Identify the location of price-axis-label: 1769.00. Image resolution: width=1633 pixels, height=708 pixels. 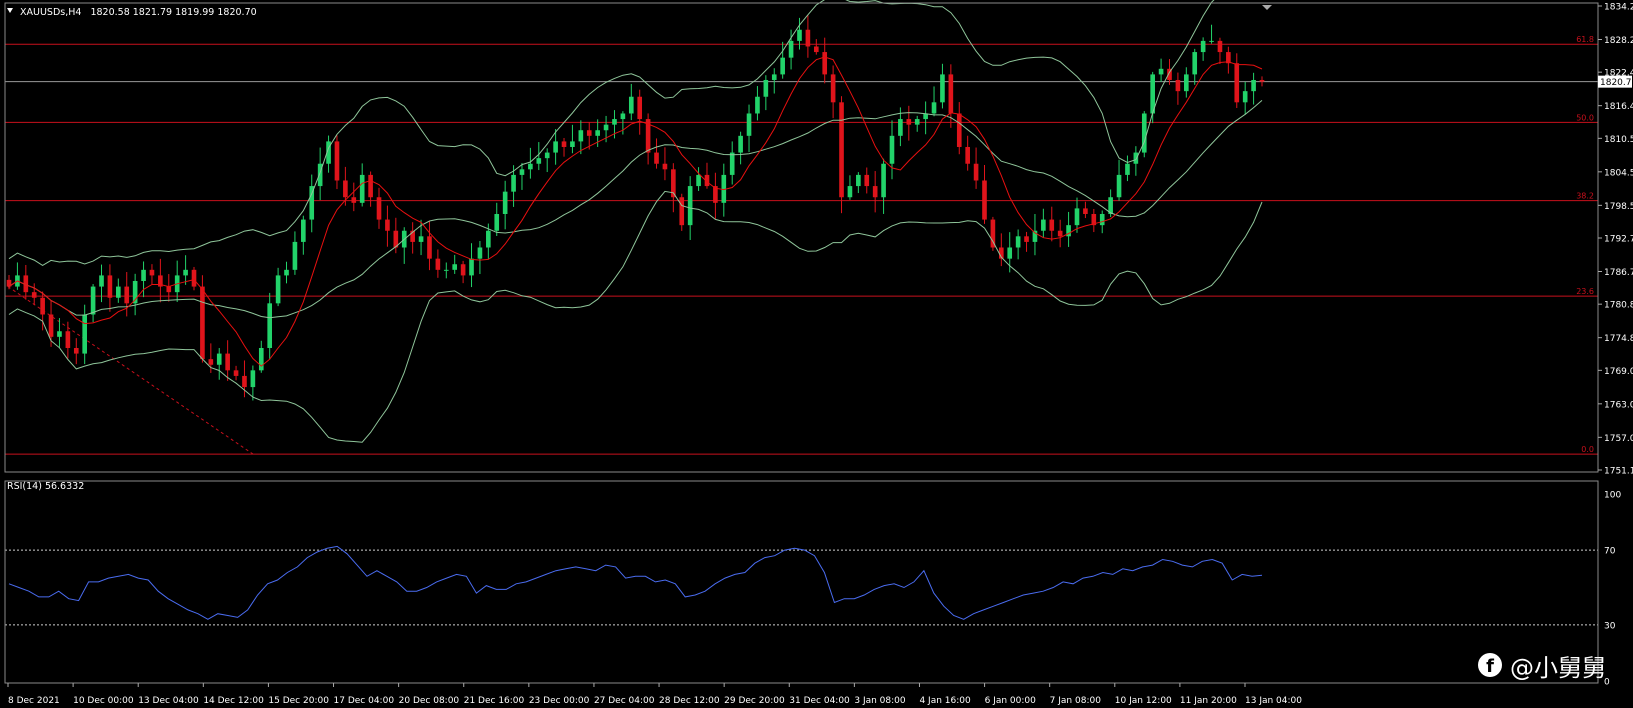
(1618, 372).